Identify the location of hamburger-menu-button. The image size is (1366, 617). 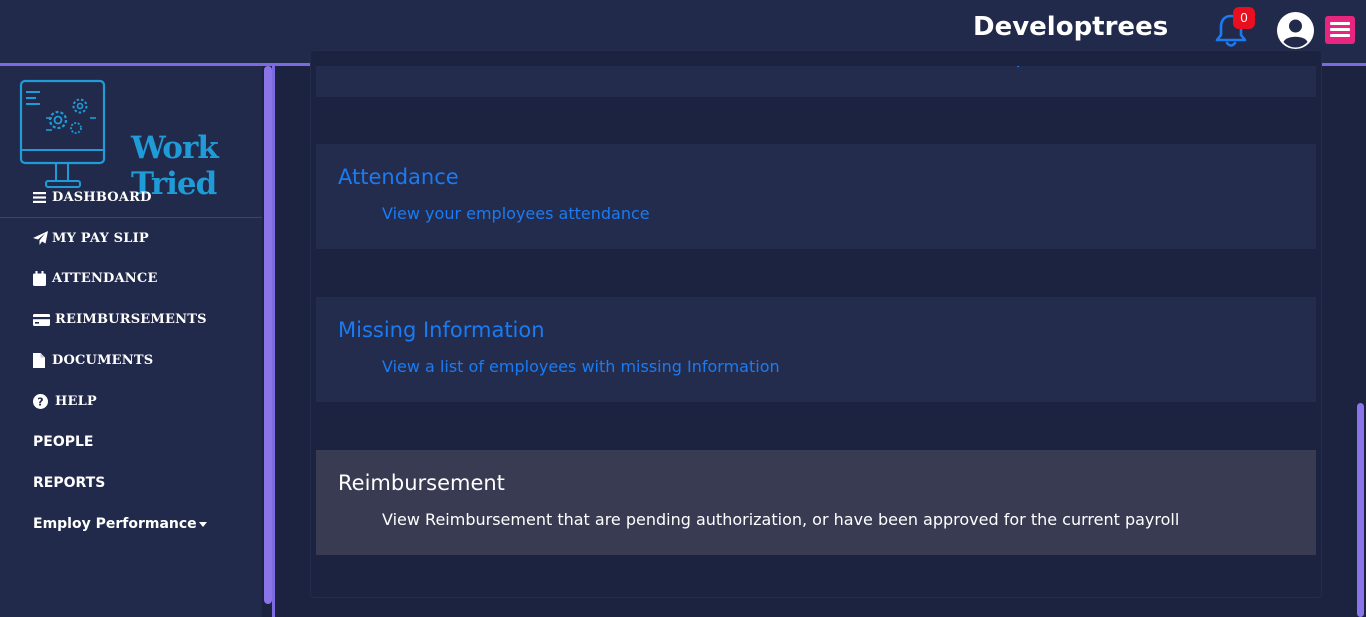
(1340, 30).